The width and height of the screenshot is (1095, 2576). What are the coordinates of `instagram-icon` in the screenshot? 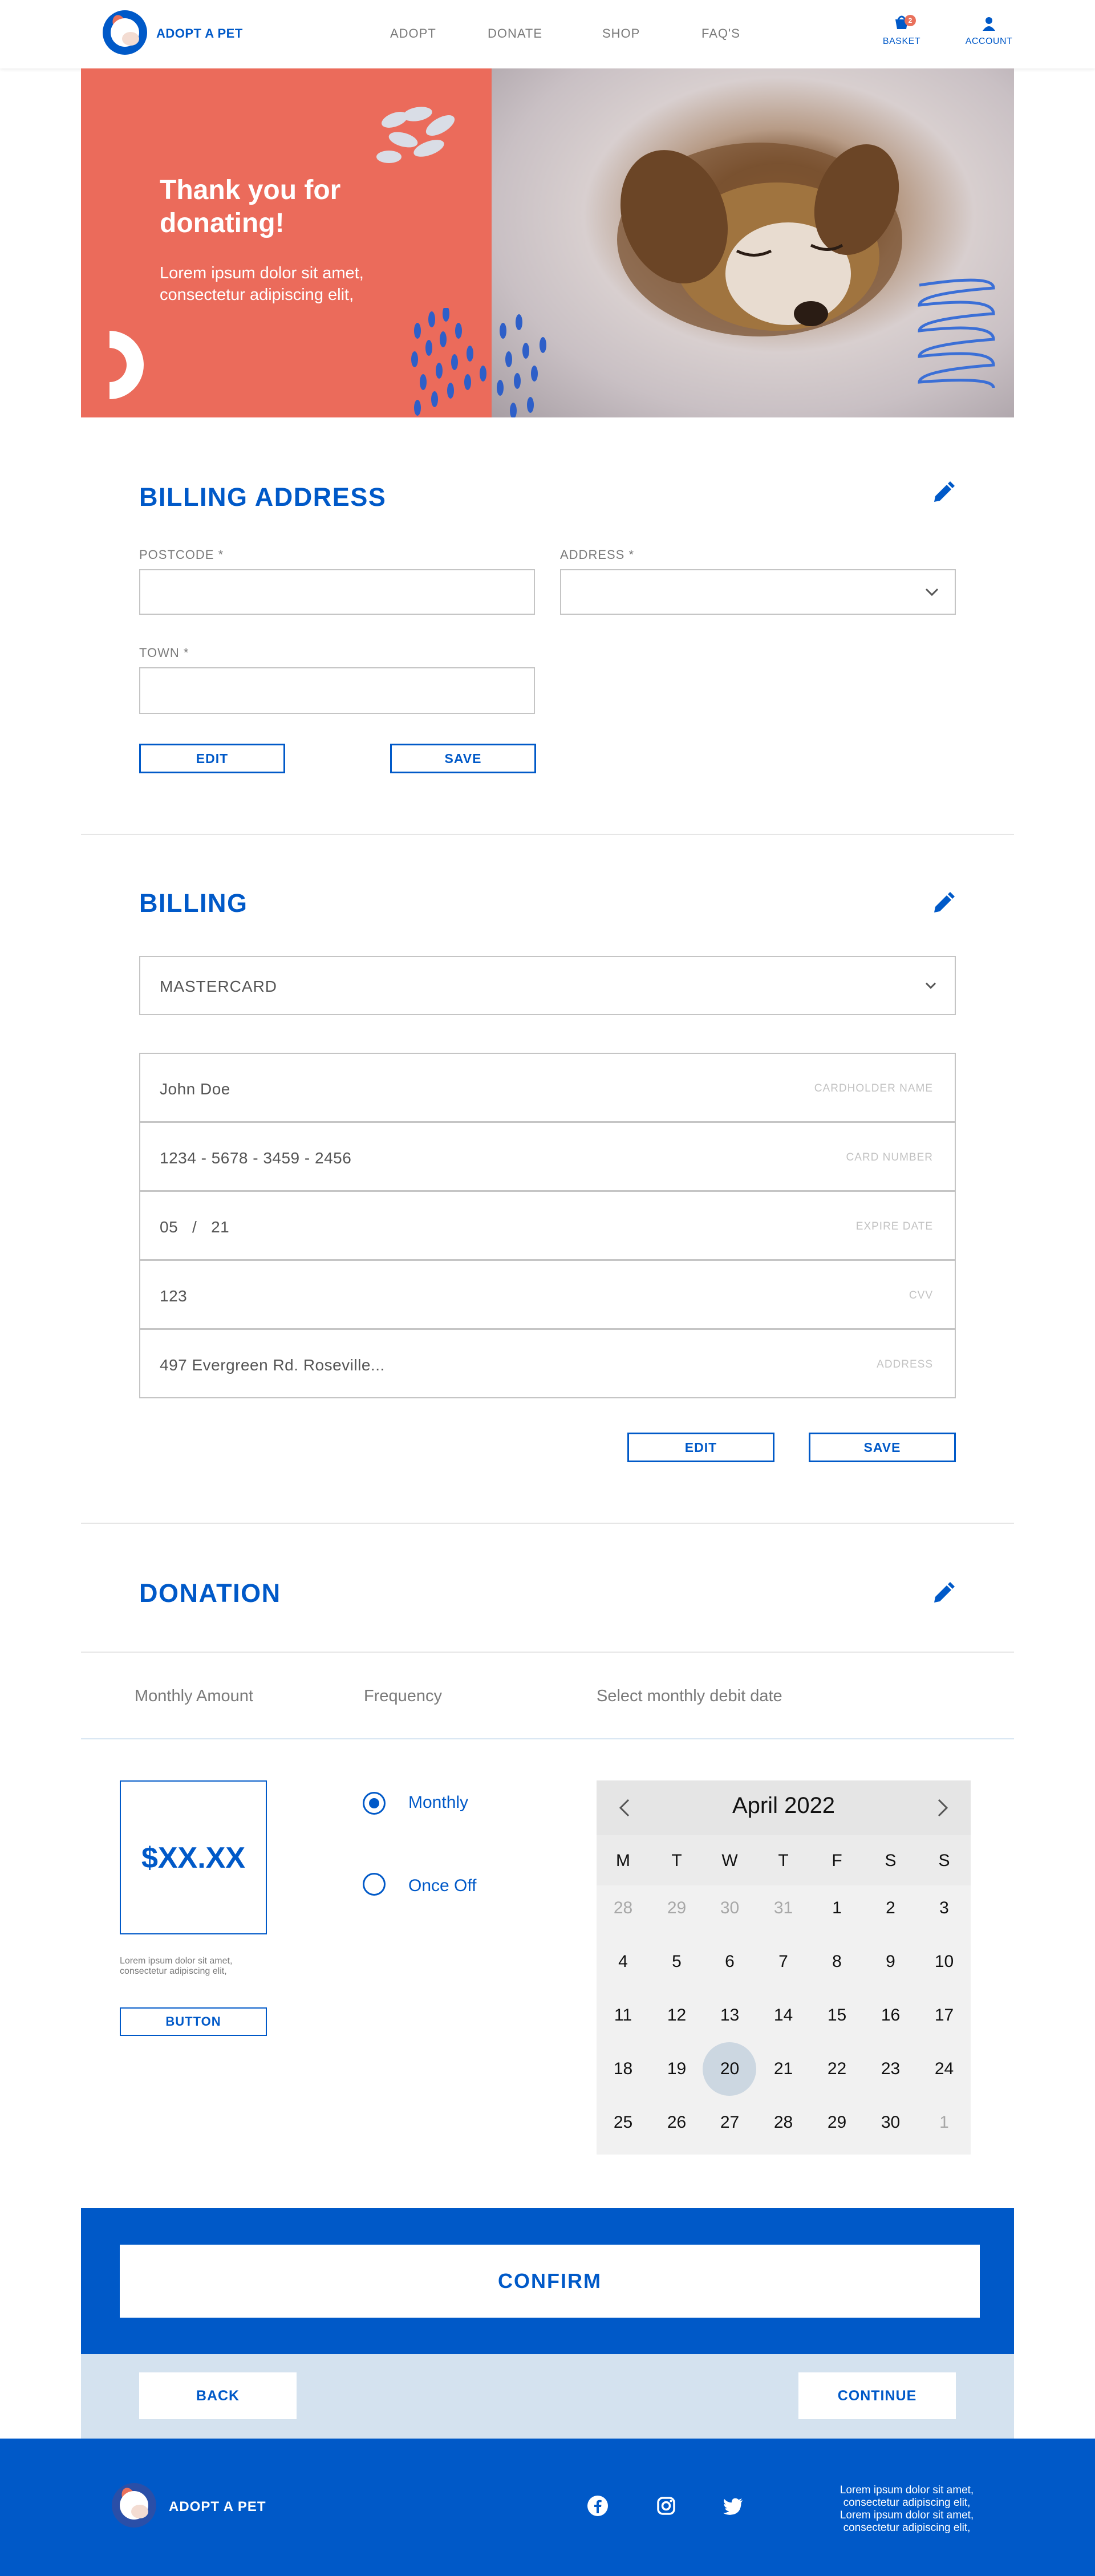 It's located at (666, 2506).